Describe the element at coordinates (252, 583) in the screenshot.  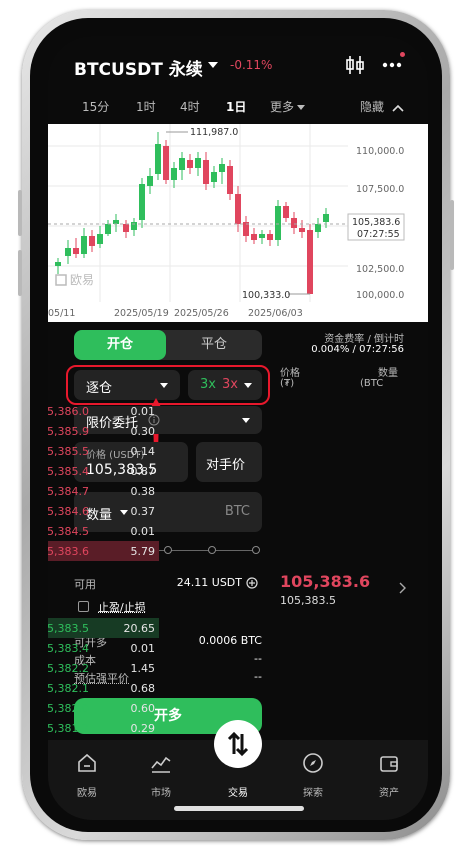
I see `add-funds-icon` at that location.